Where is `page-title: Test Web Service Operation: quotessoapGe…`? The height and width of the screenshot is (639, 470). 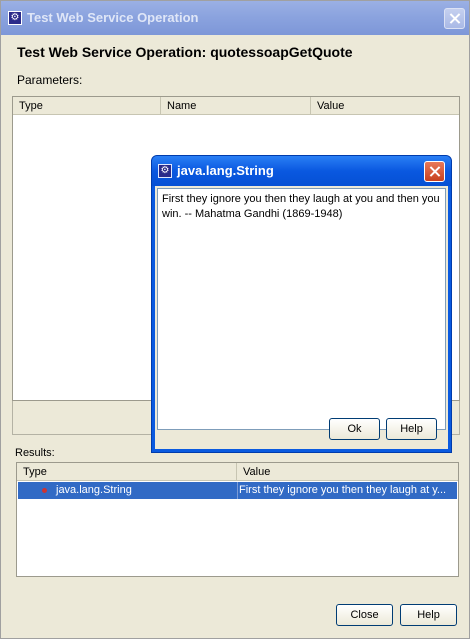
page-title: Test Web Service Operation: quotessoapGe… is located at coordinates (185, 52).